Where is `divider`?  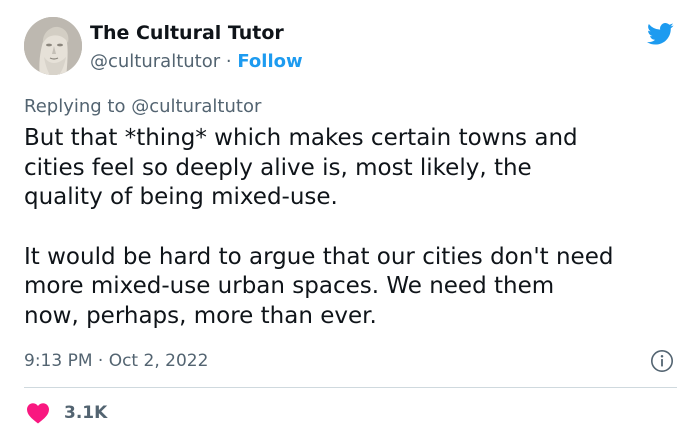 divider is located at coordinates (350, 387).